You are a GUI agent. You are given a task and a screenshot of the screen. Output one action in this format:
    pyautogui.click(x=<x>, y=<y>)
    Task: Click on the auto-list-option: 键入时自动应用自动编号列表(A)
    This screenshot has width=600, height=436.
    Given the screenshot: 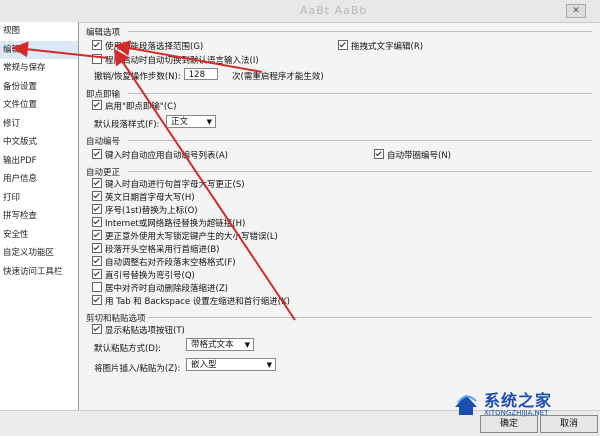 What is the action you would take?
    pyautogui.click(x=160, y=155)
    